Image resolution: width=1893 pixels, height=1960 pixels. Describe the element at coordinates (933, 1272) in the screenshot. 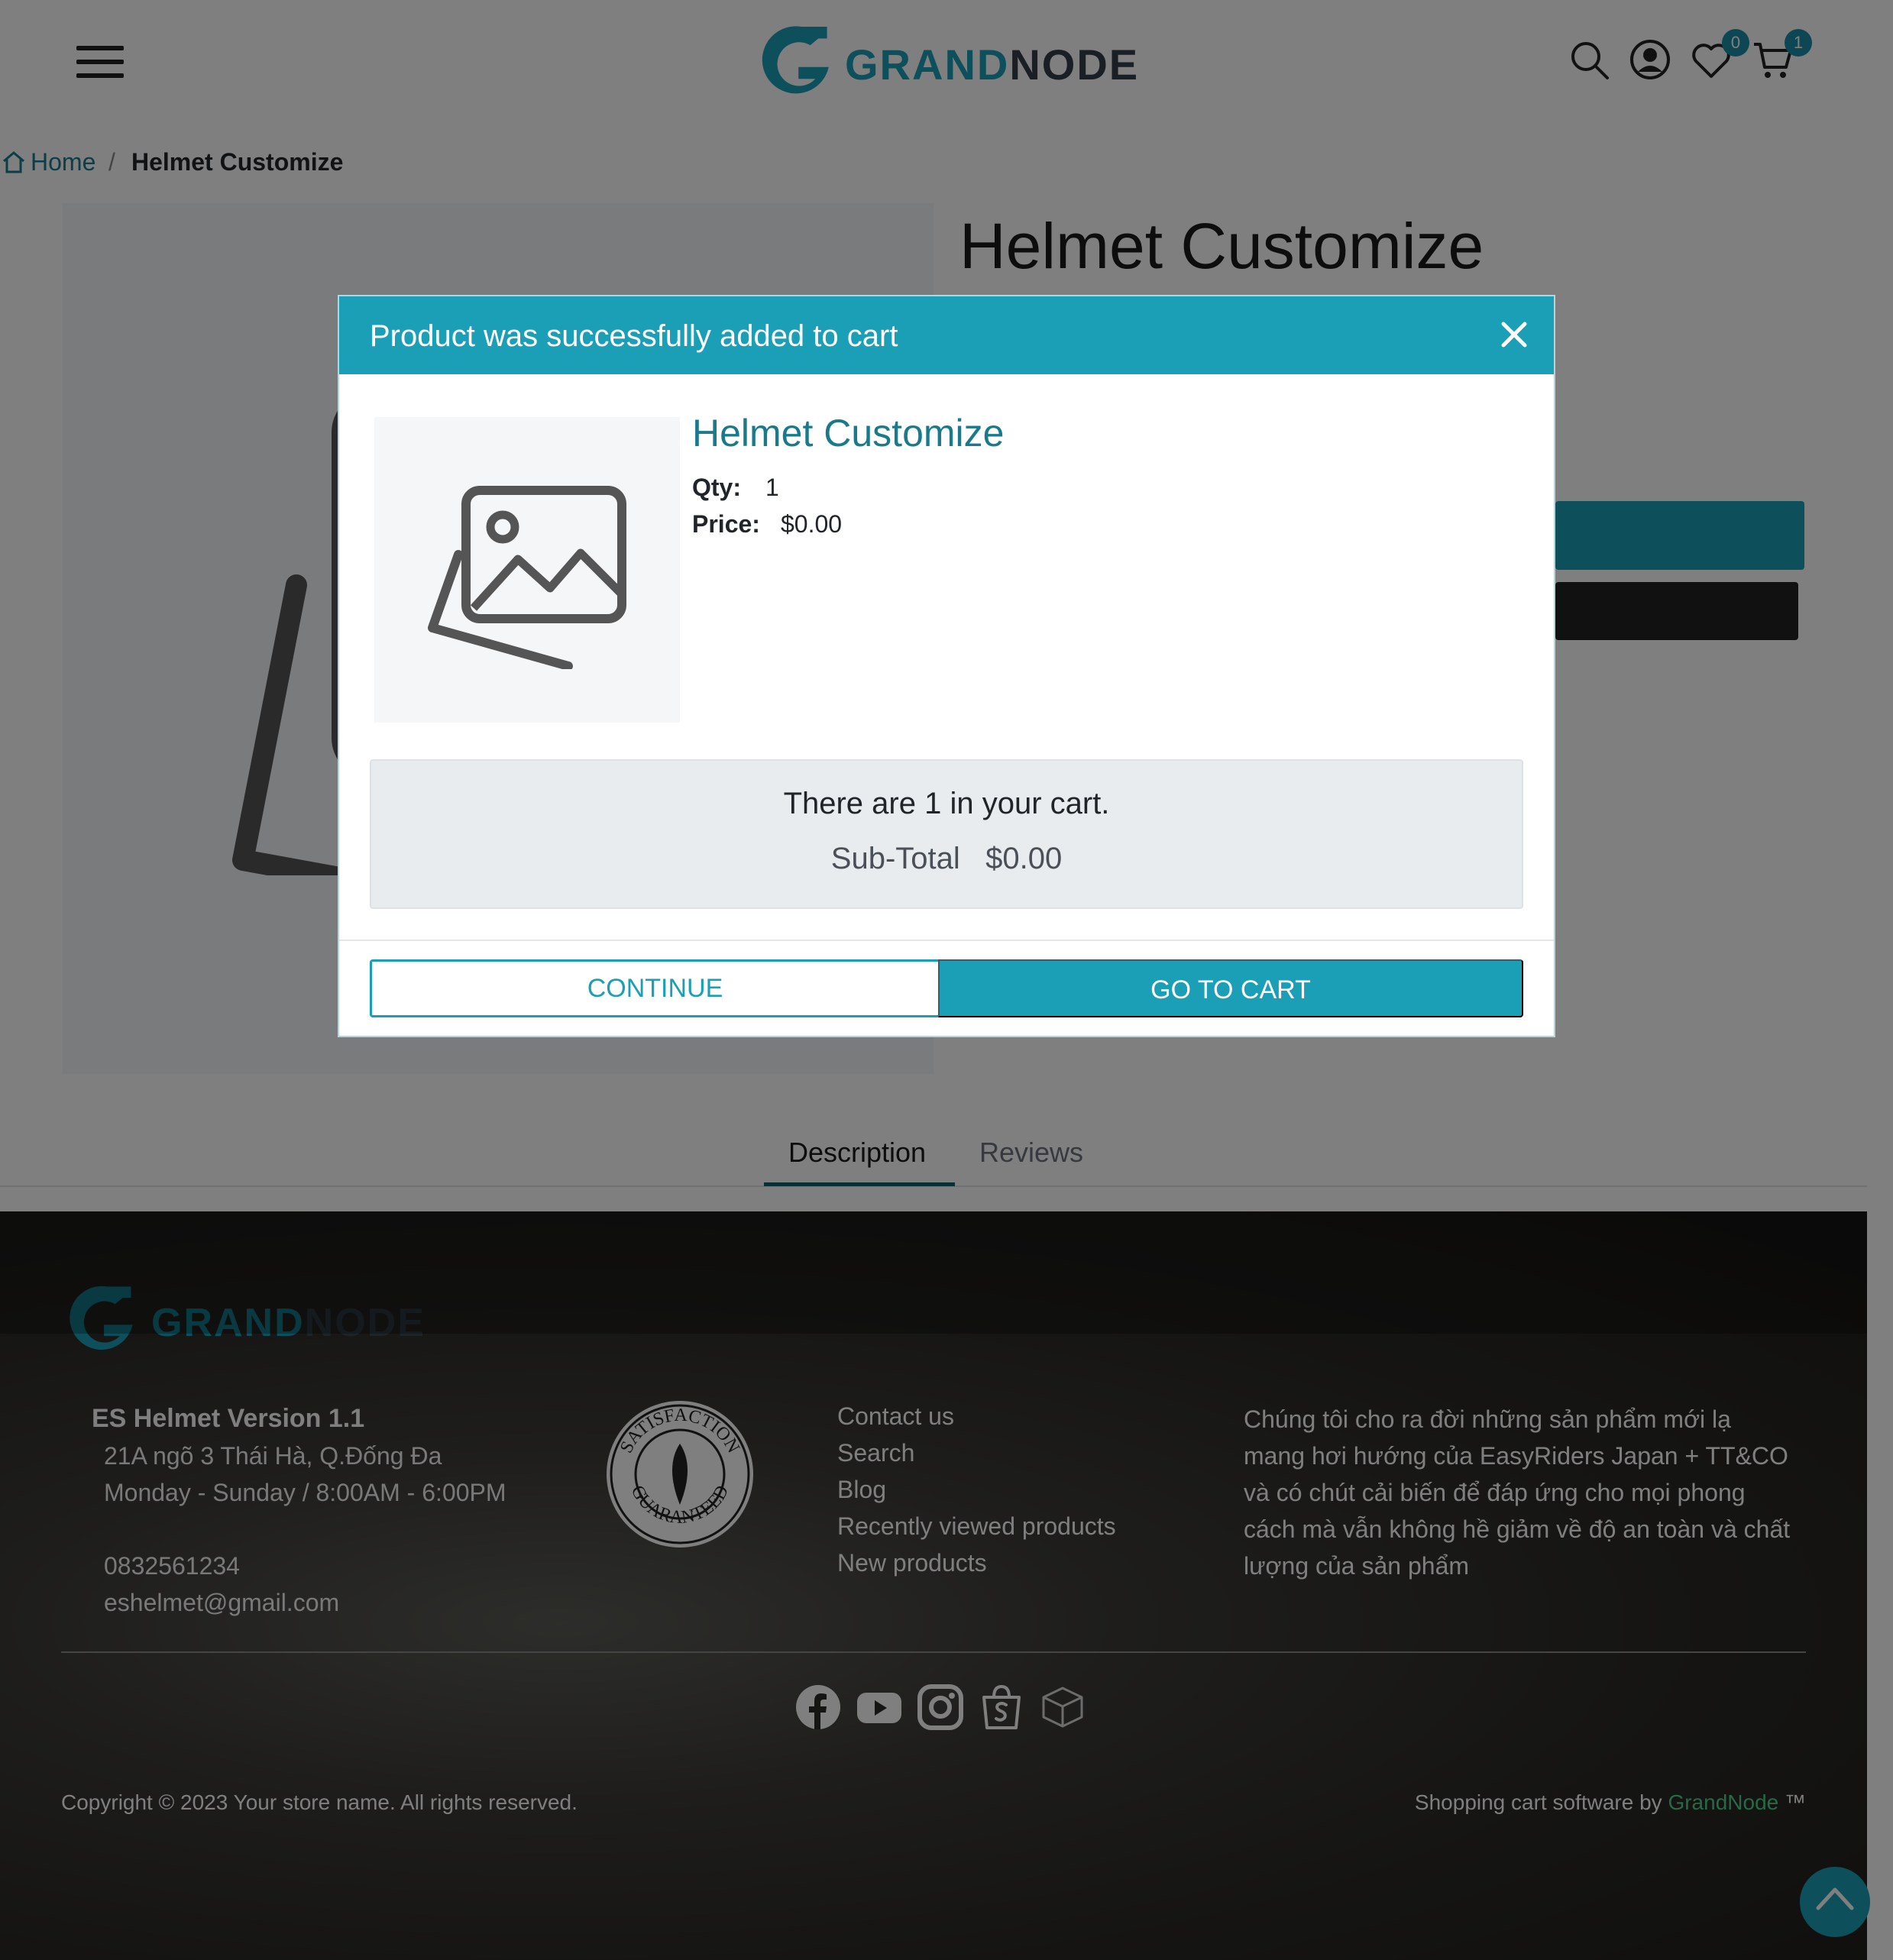

I see `modal-backdrop-band` at that location.